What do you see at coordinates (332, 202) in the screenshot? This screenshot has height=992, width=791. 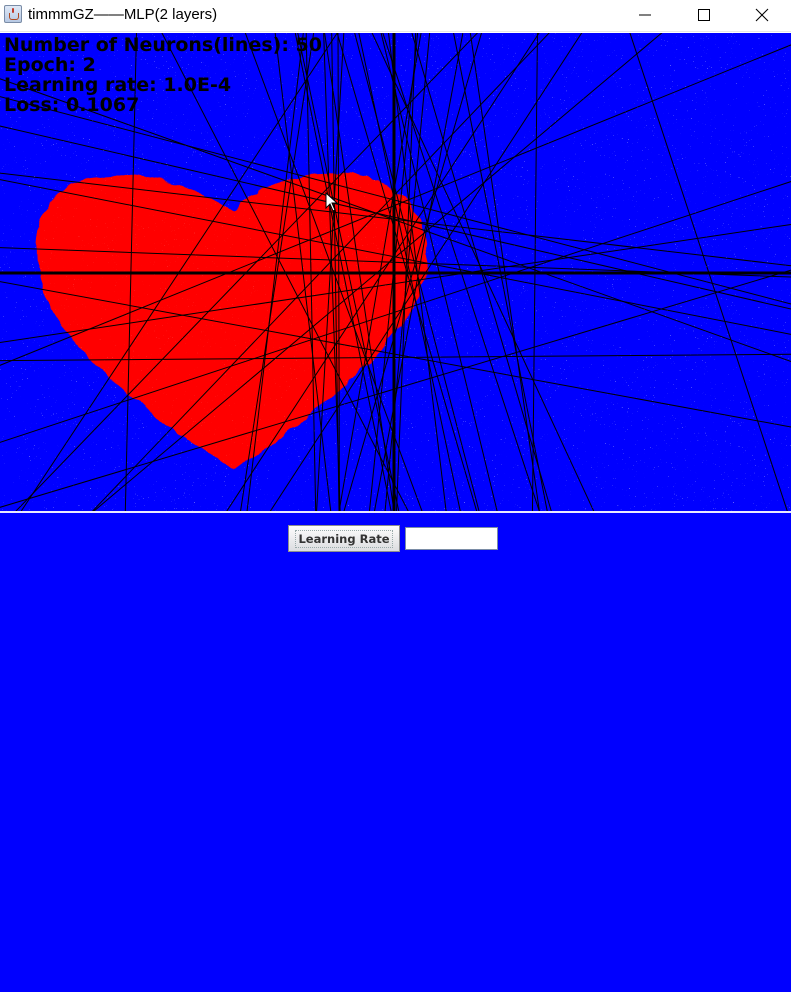 I see `mouse-cursor-icon` at bounding box center [332, 202].